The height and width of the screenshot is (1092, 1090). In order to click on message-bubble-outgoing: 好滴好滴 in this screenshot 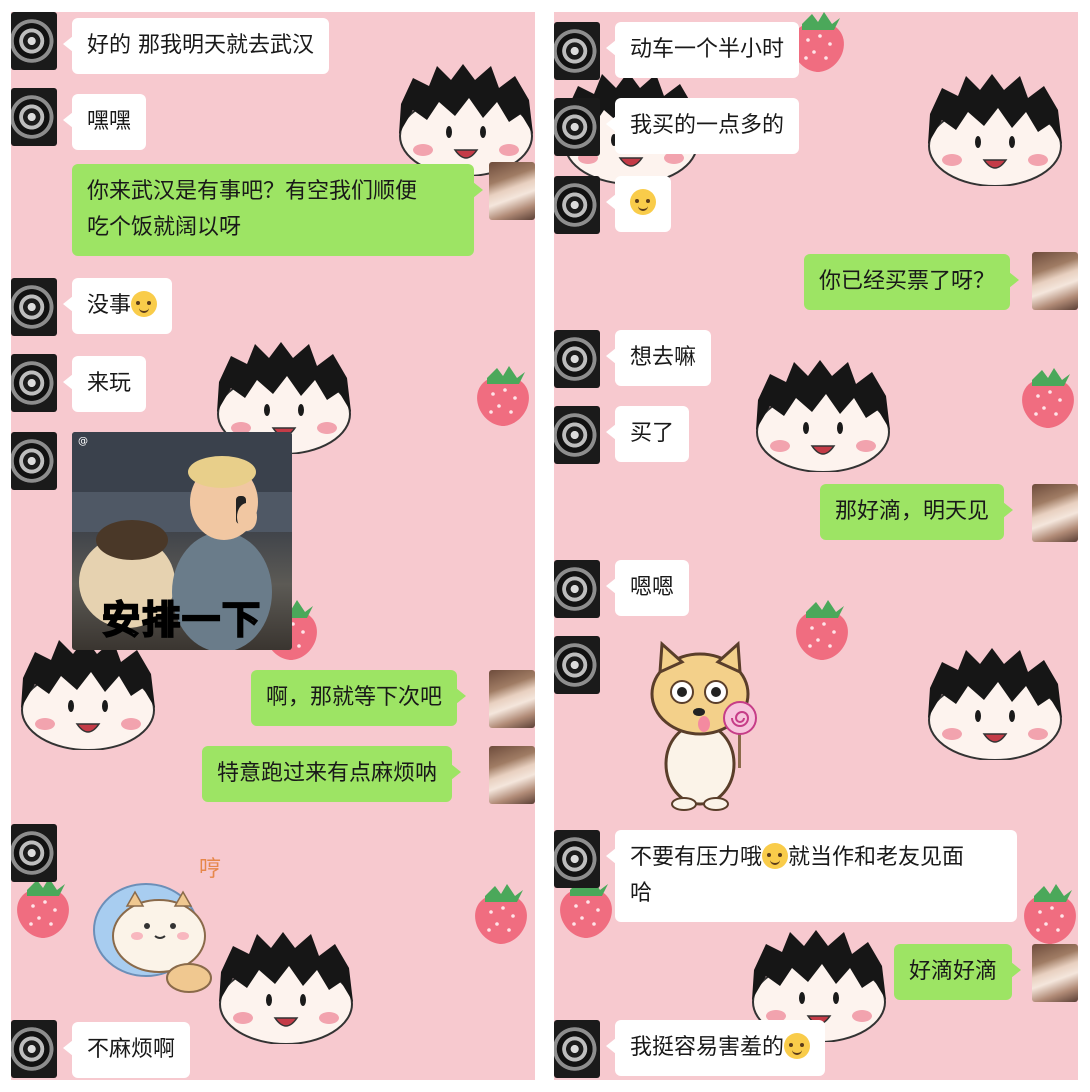, I will do `click(958, 972)`.